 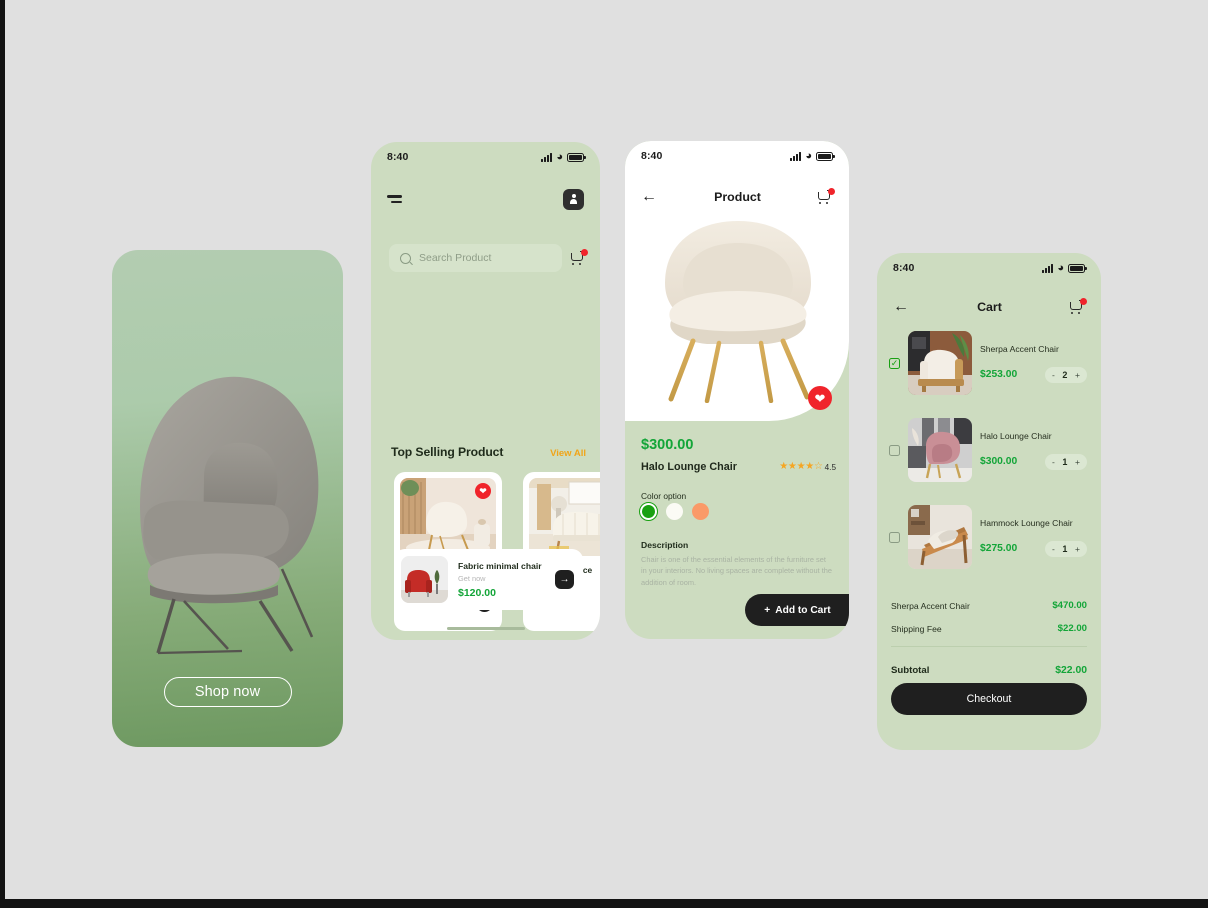 I want to click on product-hero-image, so click(x=738, y=312).